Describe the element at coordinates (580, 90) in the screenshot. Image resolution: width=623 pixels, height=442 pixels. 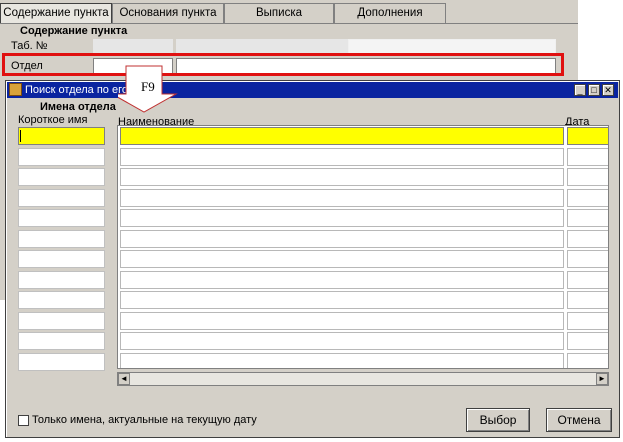
I see `minimize-icon: _` at that location.